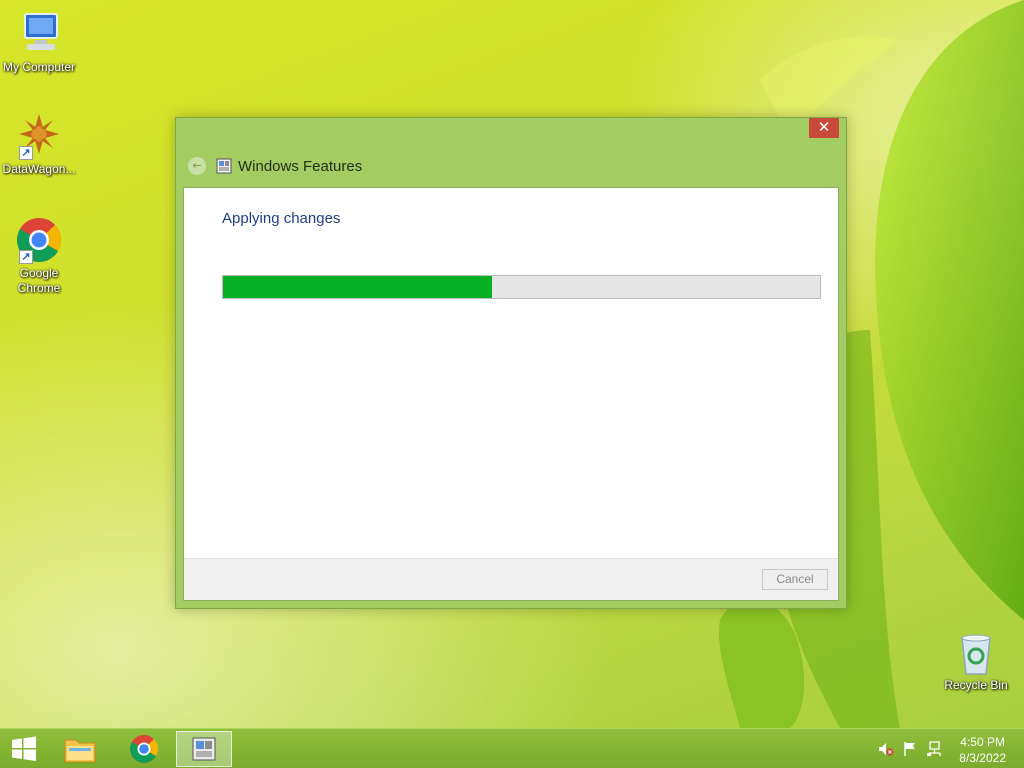 This screenshot has height=768, width=1024. Describe the element at coordinates (976, 654) in the screenshot. I see `recycle-bin-icon` at that location.